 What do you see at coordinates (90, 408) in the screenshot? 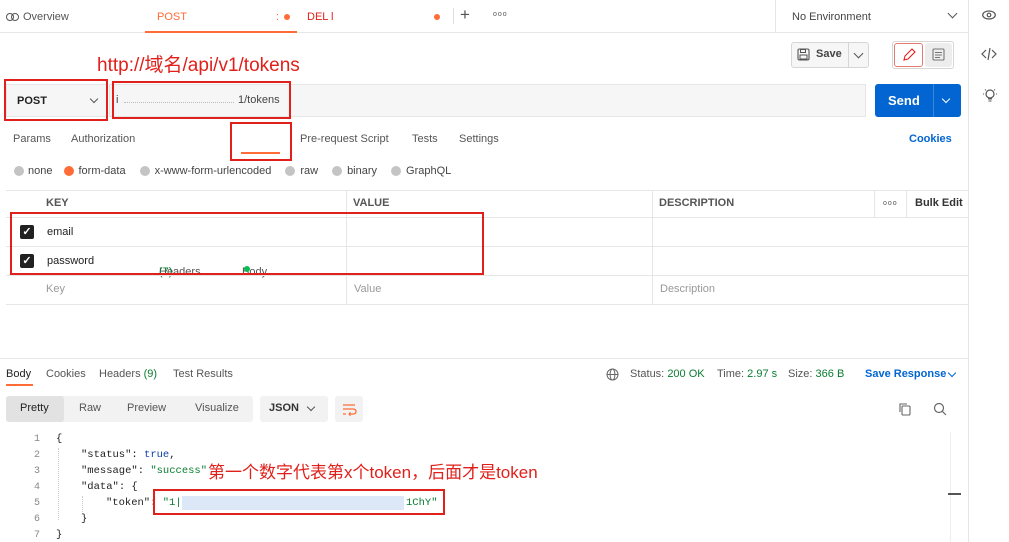
I see `view-raw-button: Raw` at bounding box center [90, 408].